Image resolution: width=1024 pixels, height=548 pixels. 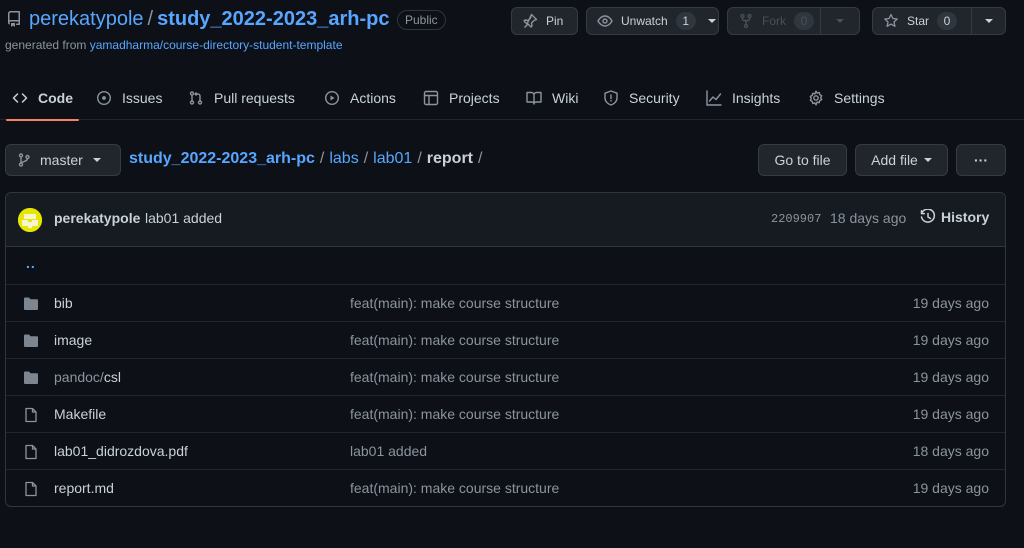 I want to click on commit-message-link: lab01 added, so click(x=183, y=218).